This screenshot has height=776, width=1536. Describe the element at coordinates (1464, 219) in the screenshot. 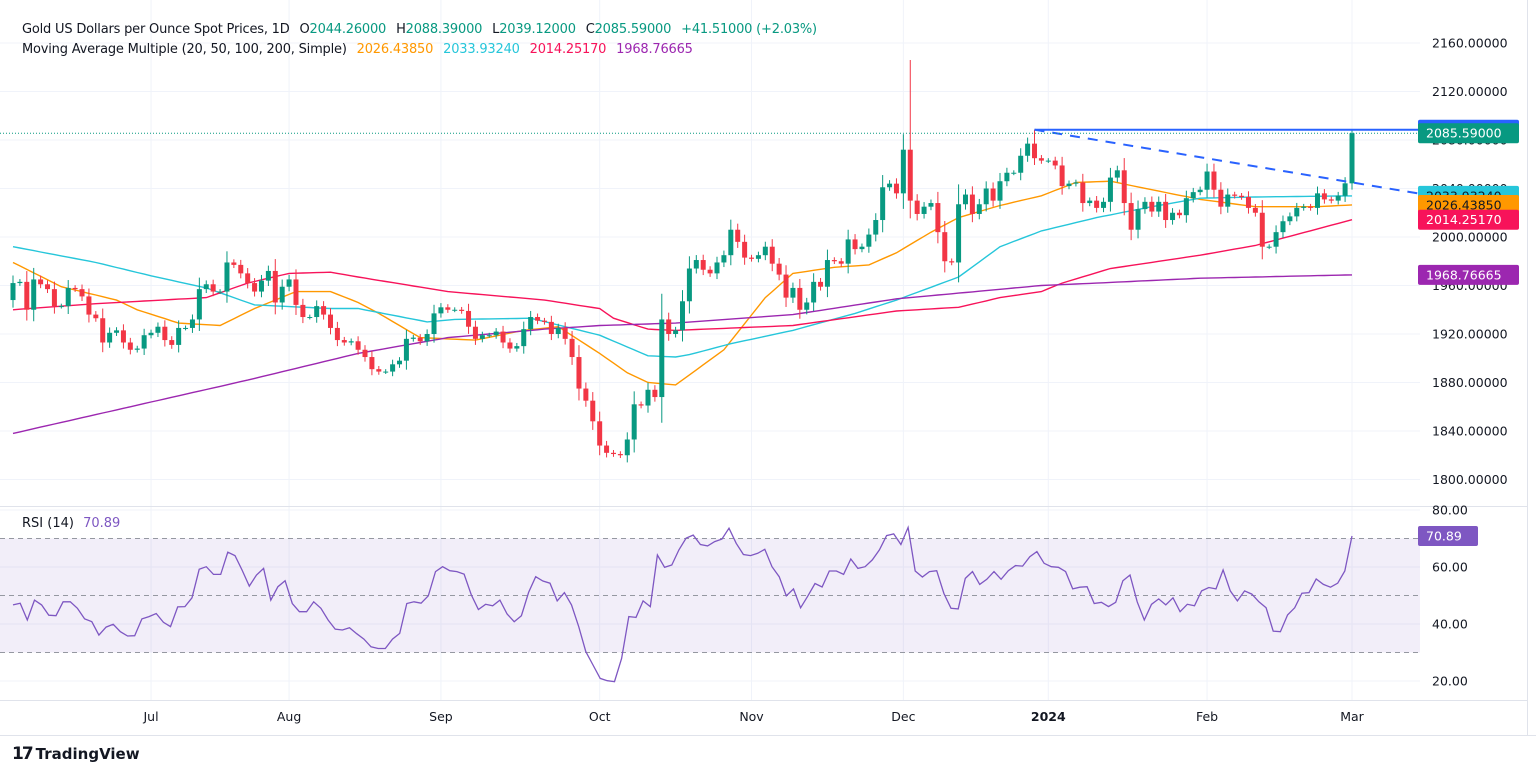

I see `price-tag-label: 2014.25170` at that location.